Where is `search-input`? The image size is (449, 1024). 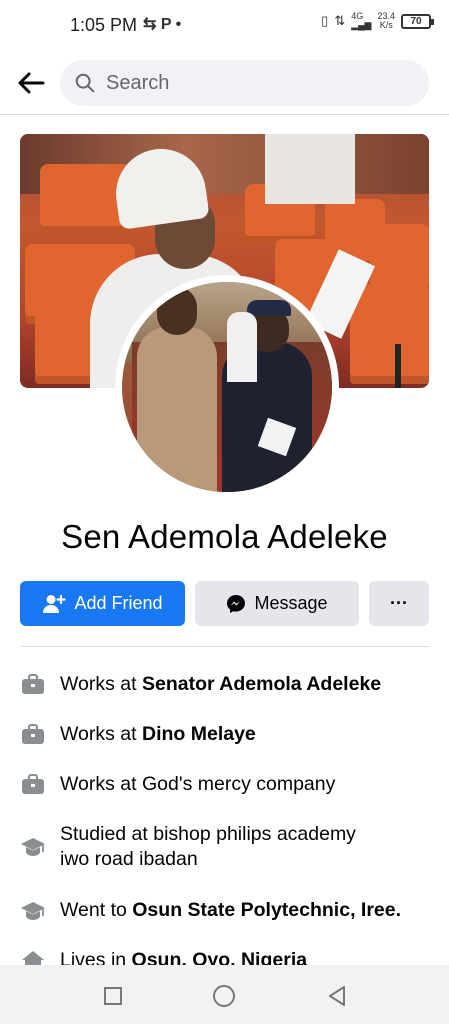
search-input is located at coordinates (251, 83).